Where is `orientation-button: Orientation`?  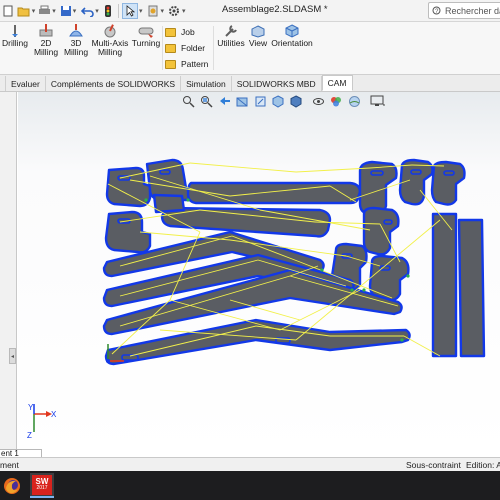 orientation-button: Orientation is located at coordinates (292, 36).